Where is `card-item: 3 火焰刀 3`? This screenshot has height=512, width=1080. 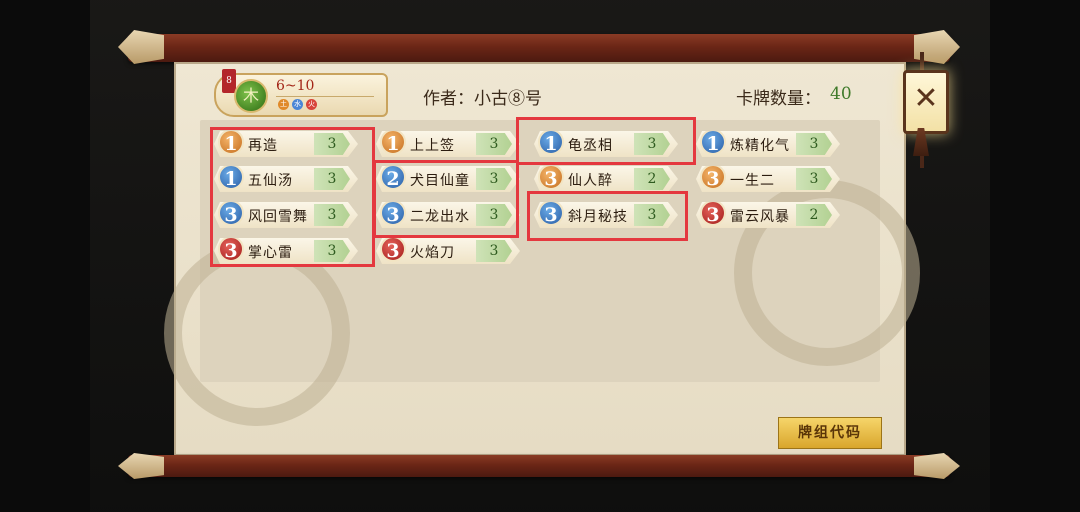
card-item: 3 火焰刀 3 is located at coordinates (448, 251).